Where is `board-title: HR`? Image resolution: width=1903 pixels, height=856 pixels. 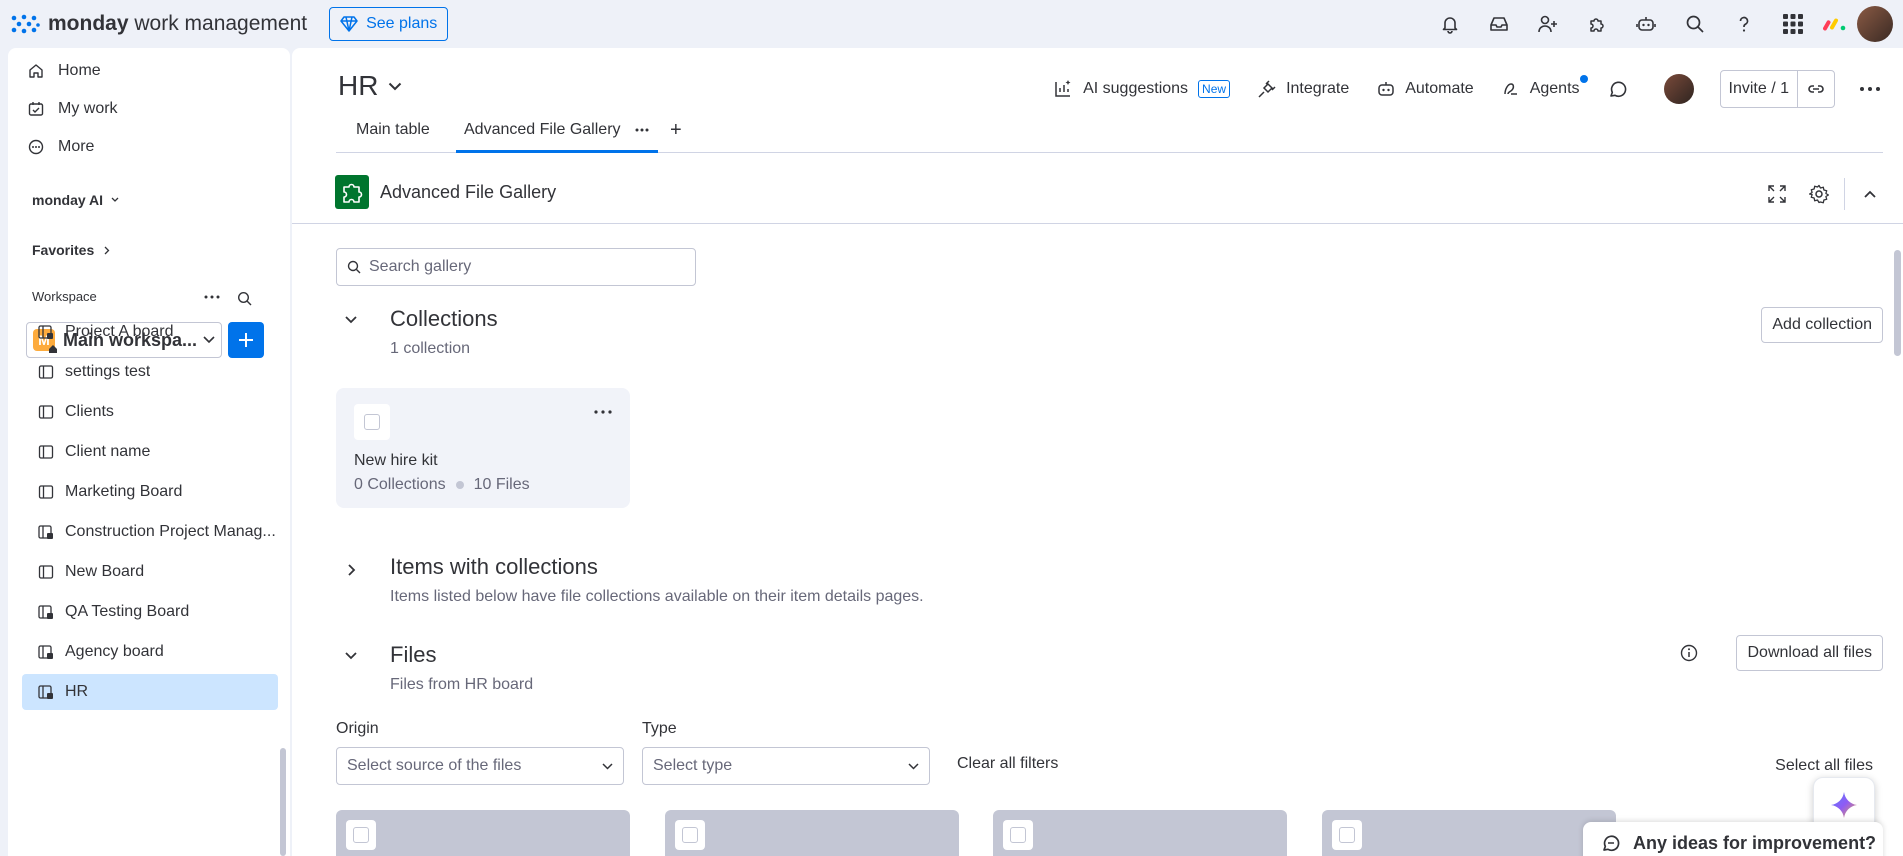 board-title: HR is located at coordinates (370, 86).